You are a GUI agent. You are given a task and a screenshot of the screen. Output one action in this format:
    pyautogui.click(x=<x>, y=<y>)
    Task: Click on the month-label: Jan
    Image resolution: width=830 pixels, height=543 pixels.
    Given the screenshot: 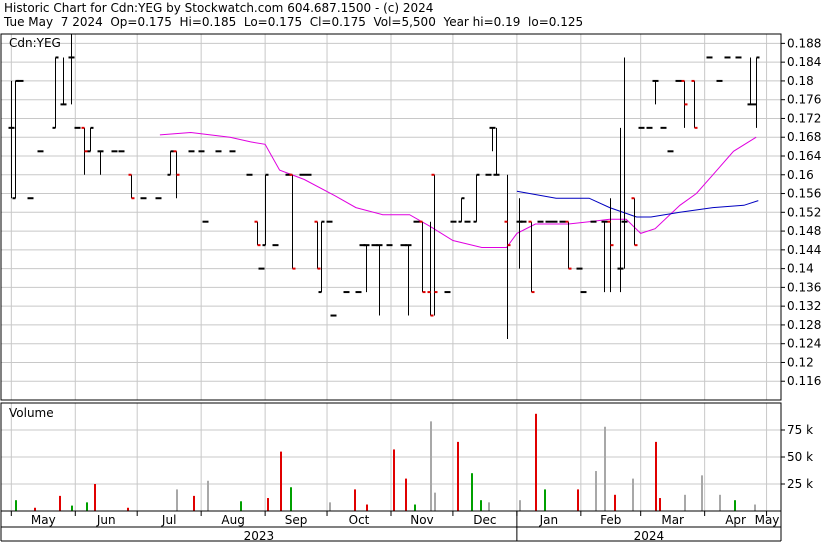 What is the action you would take?
    pyautogui.click(x=549, y=520)
    